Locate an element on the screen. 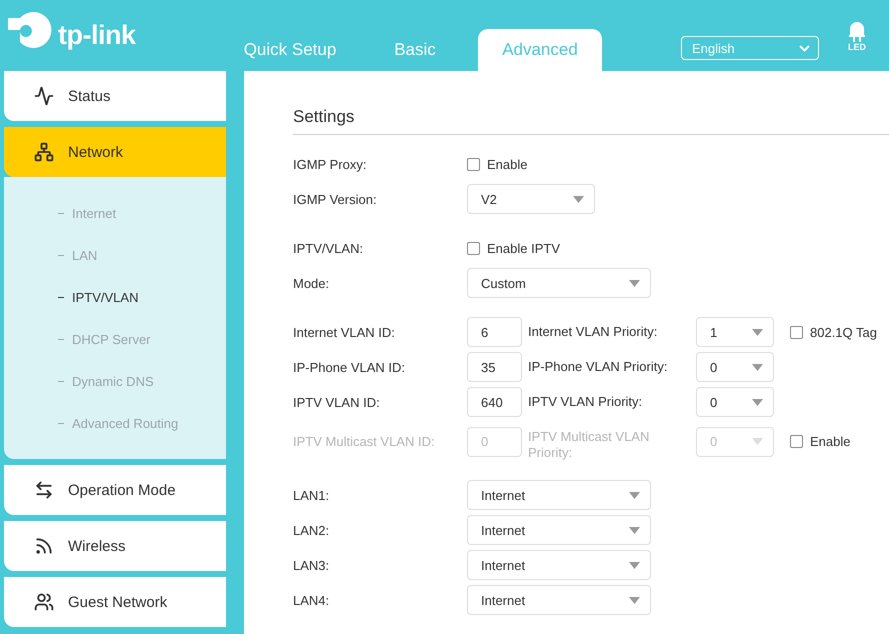  arrows-icon is located at coordinates (44, 490).